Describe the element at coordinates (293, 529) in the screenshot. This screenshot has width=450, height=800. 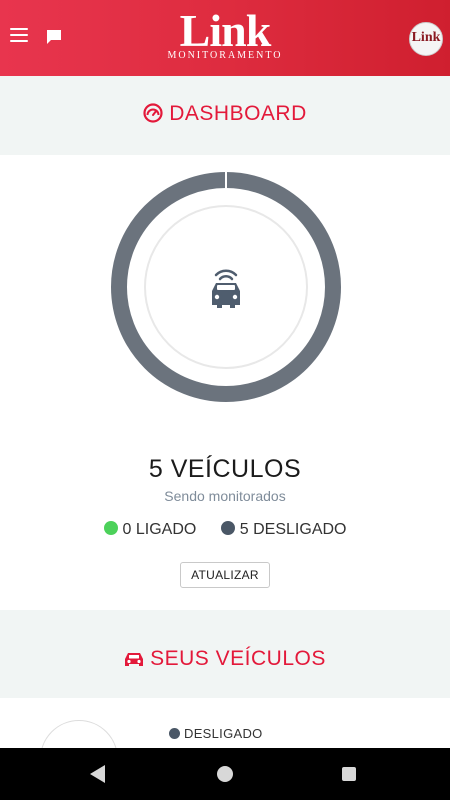
I see `legend-off-label: 5 DESLIGADO` at that location.